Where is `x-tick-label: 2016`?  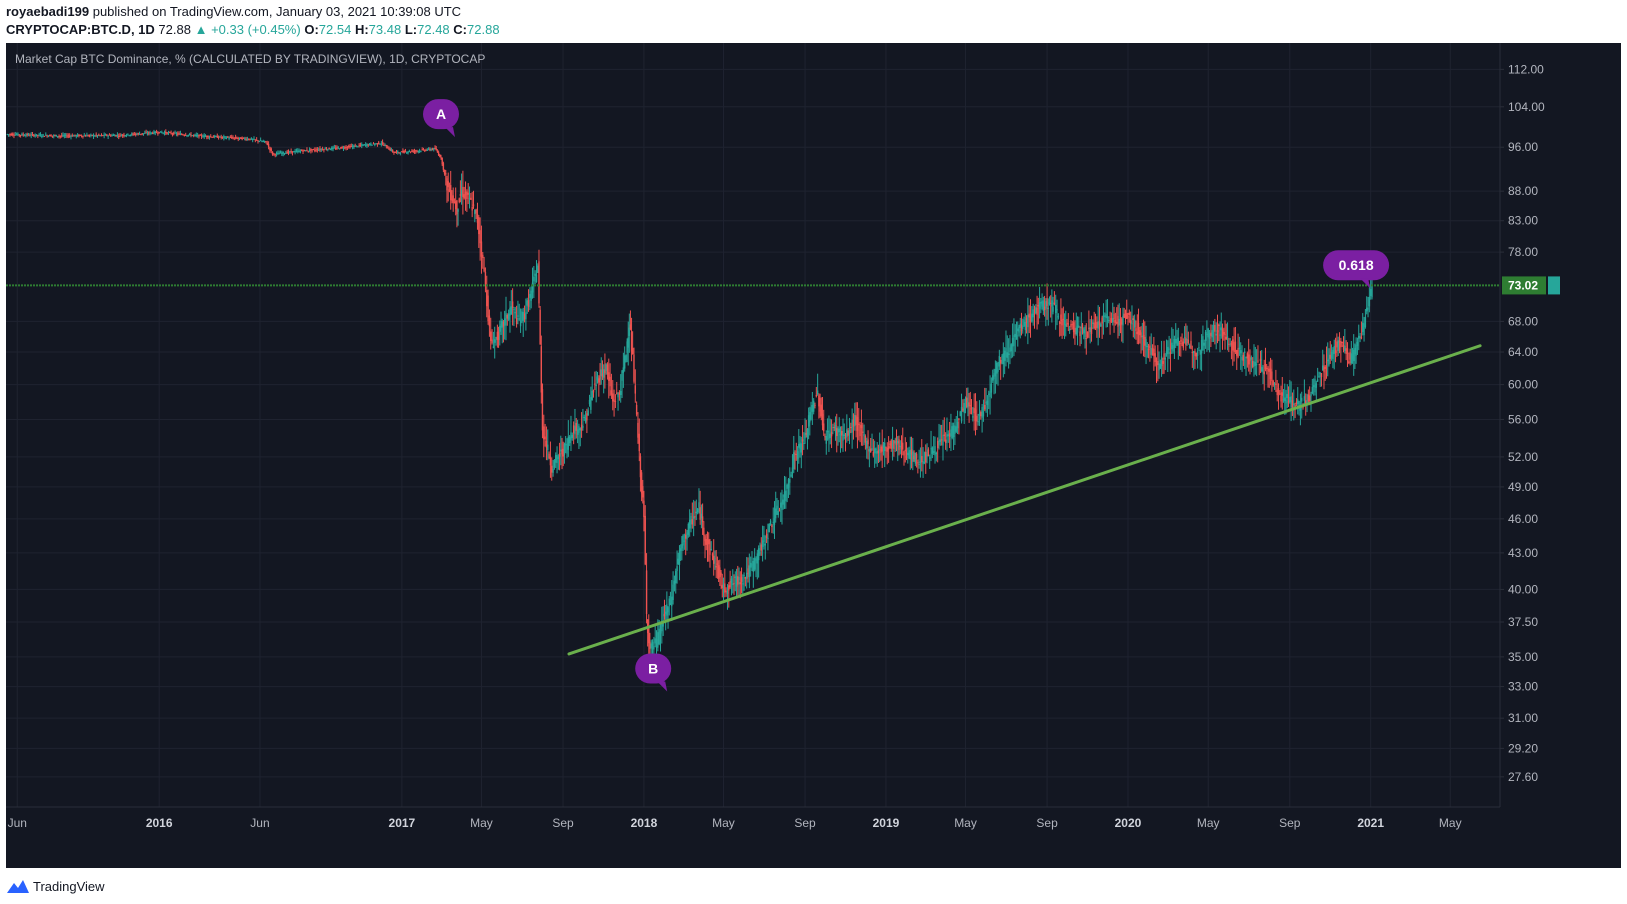 x-tick-label: 2016 is located at coordinates (159, 823).